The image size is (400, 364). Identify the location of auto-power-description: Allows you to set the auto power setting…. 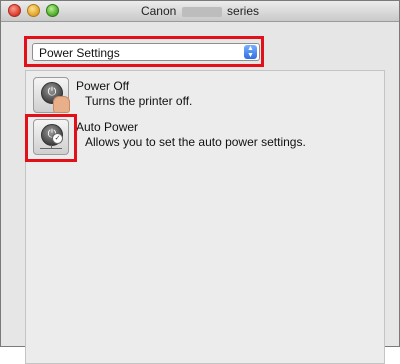
(195, 142).